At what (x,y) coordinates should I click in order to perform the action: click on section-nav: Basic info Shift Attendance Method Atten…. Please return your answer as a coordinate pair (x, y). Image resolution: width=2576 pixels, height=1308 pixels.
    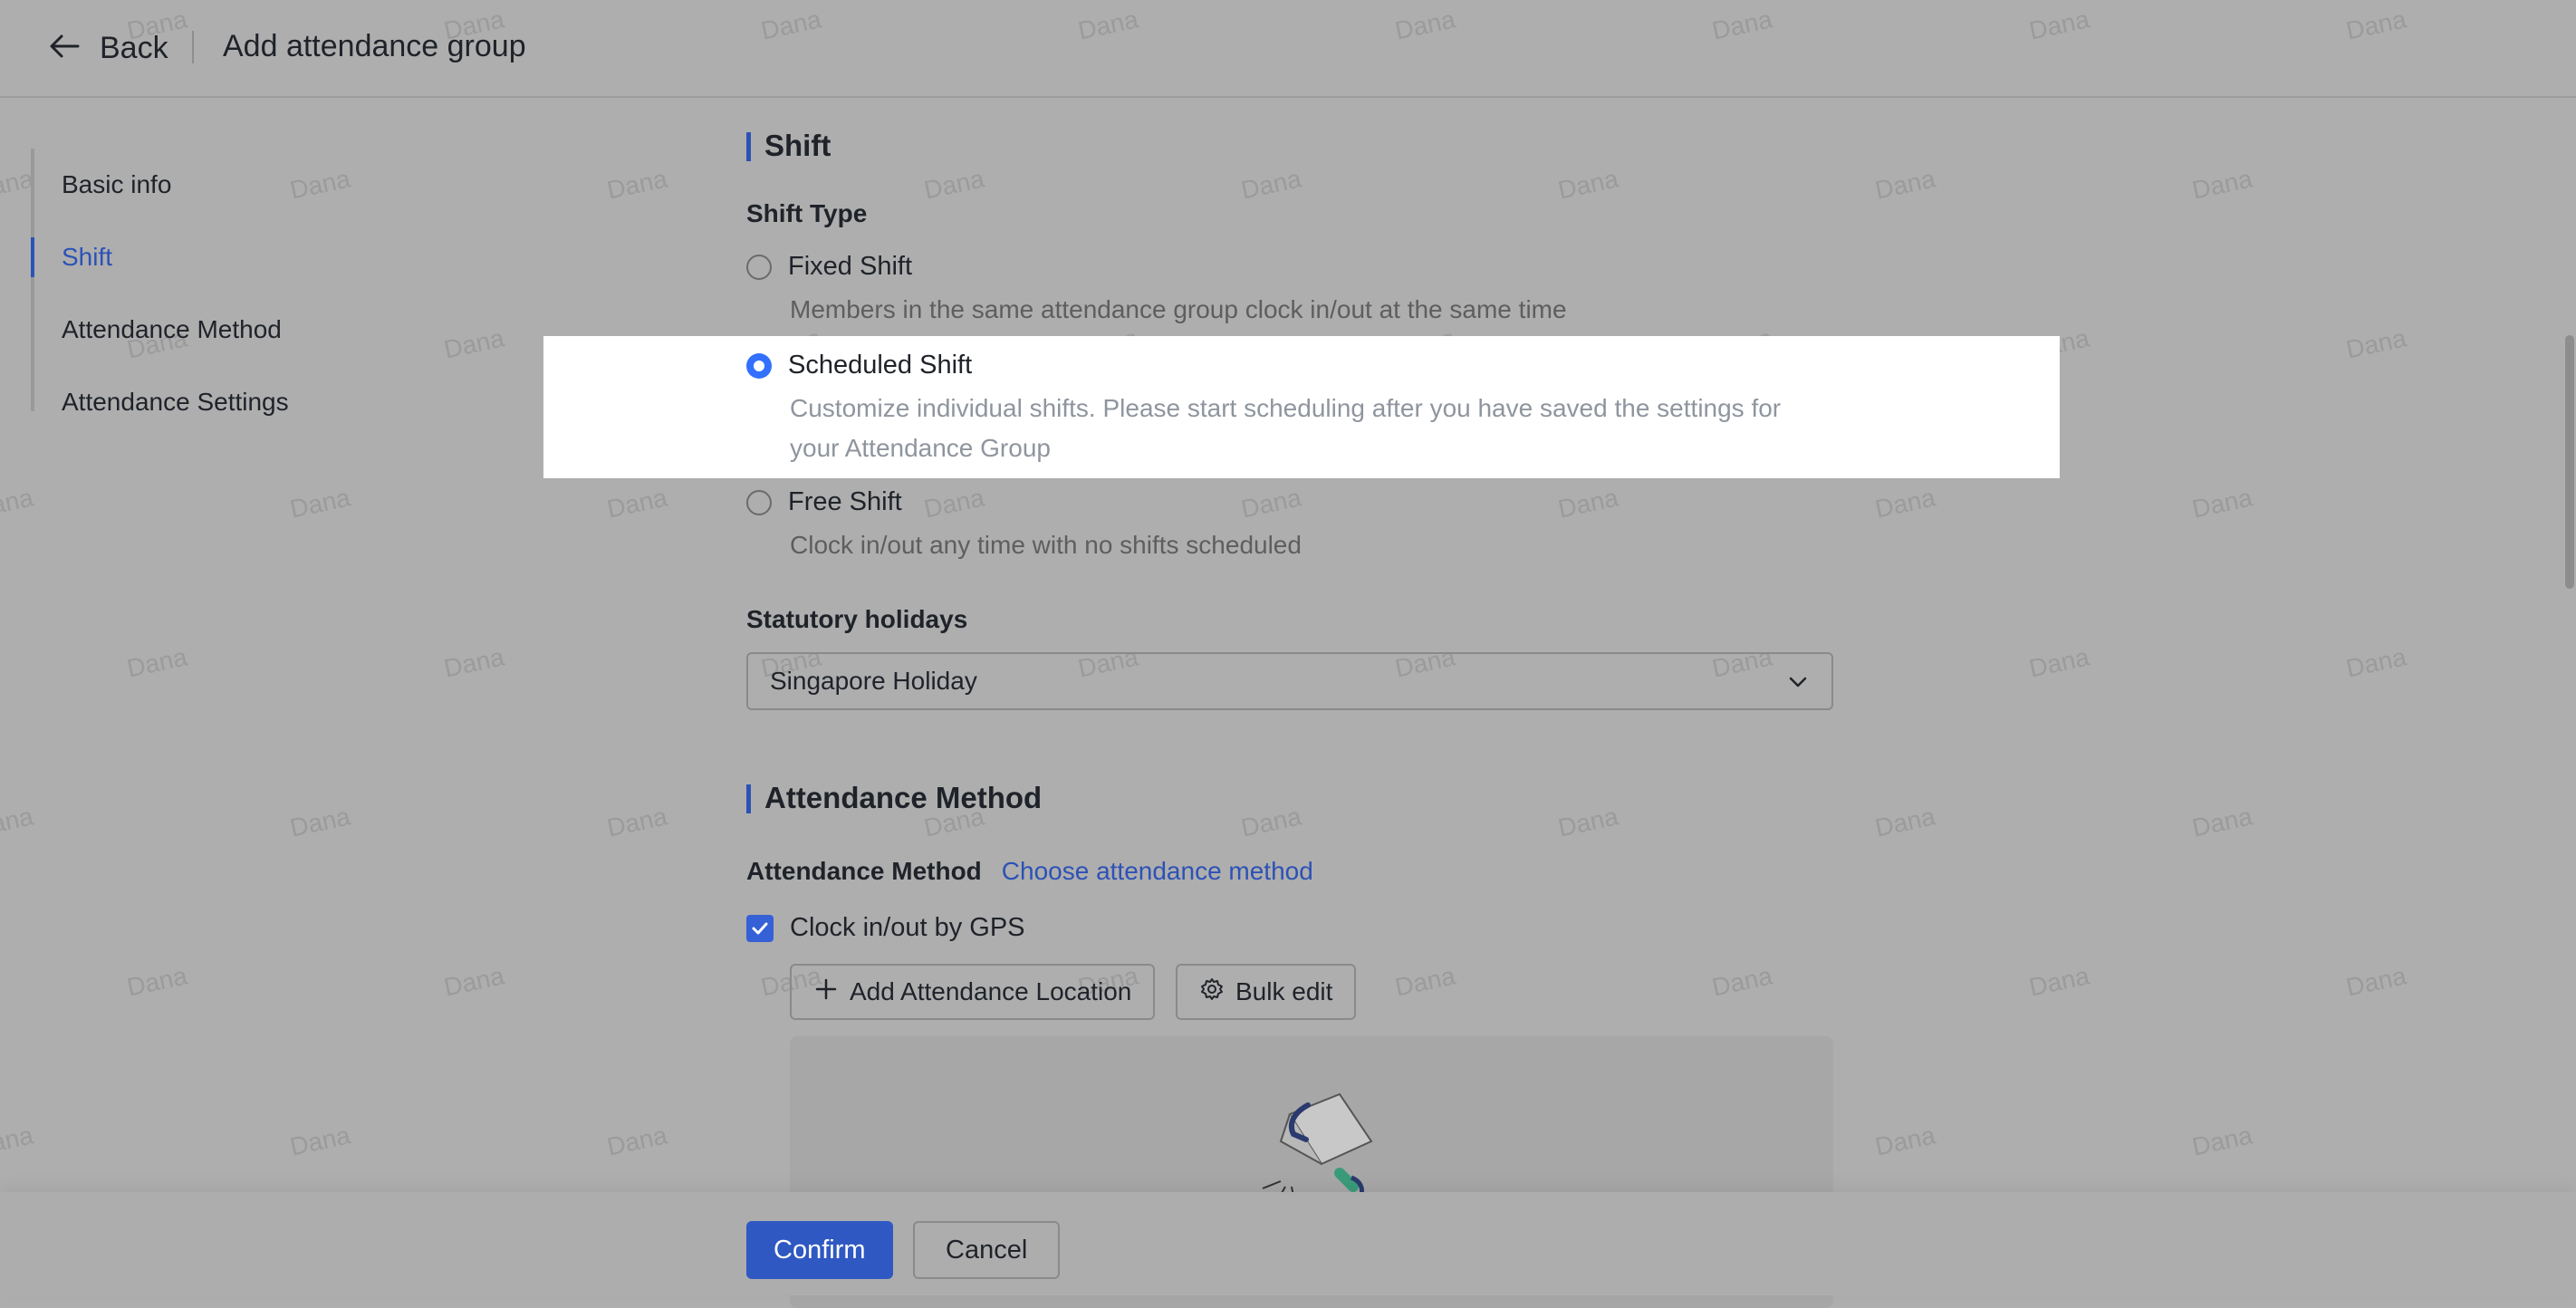
    Looking at the image, I should click on (212, 293).